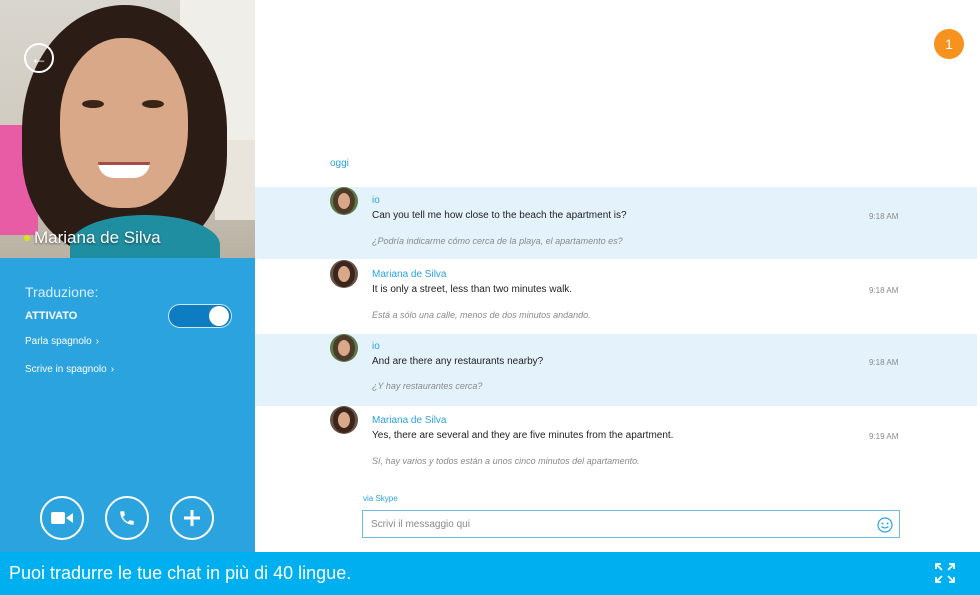 This screenshot has width=980, height=595. I want to click on notification-badge: 1, so click(949, 44).